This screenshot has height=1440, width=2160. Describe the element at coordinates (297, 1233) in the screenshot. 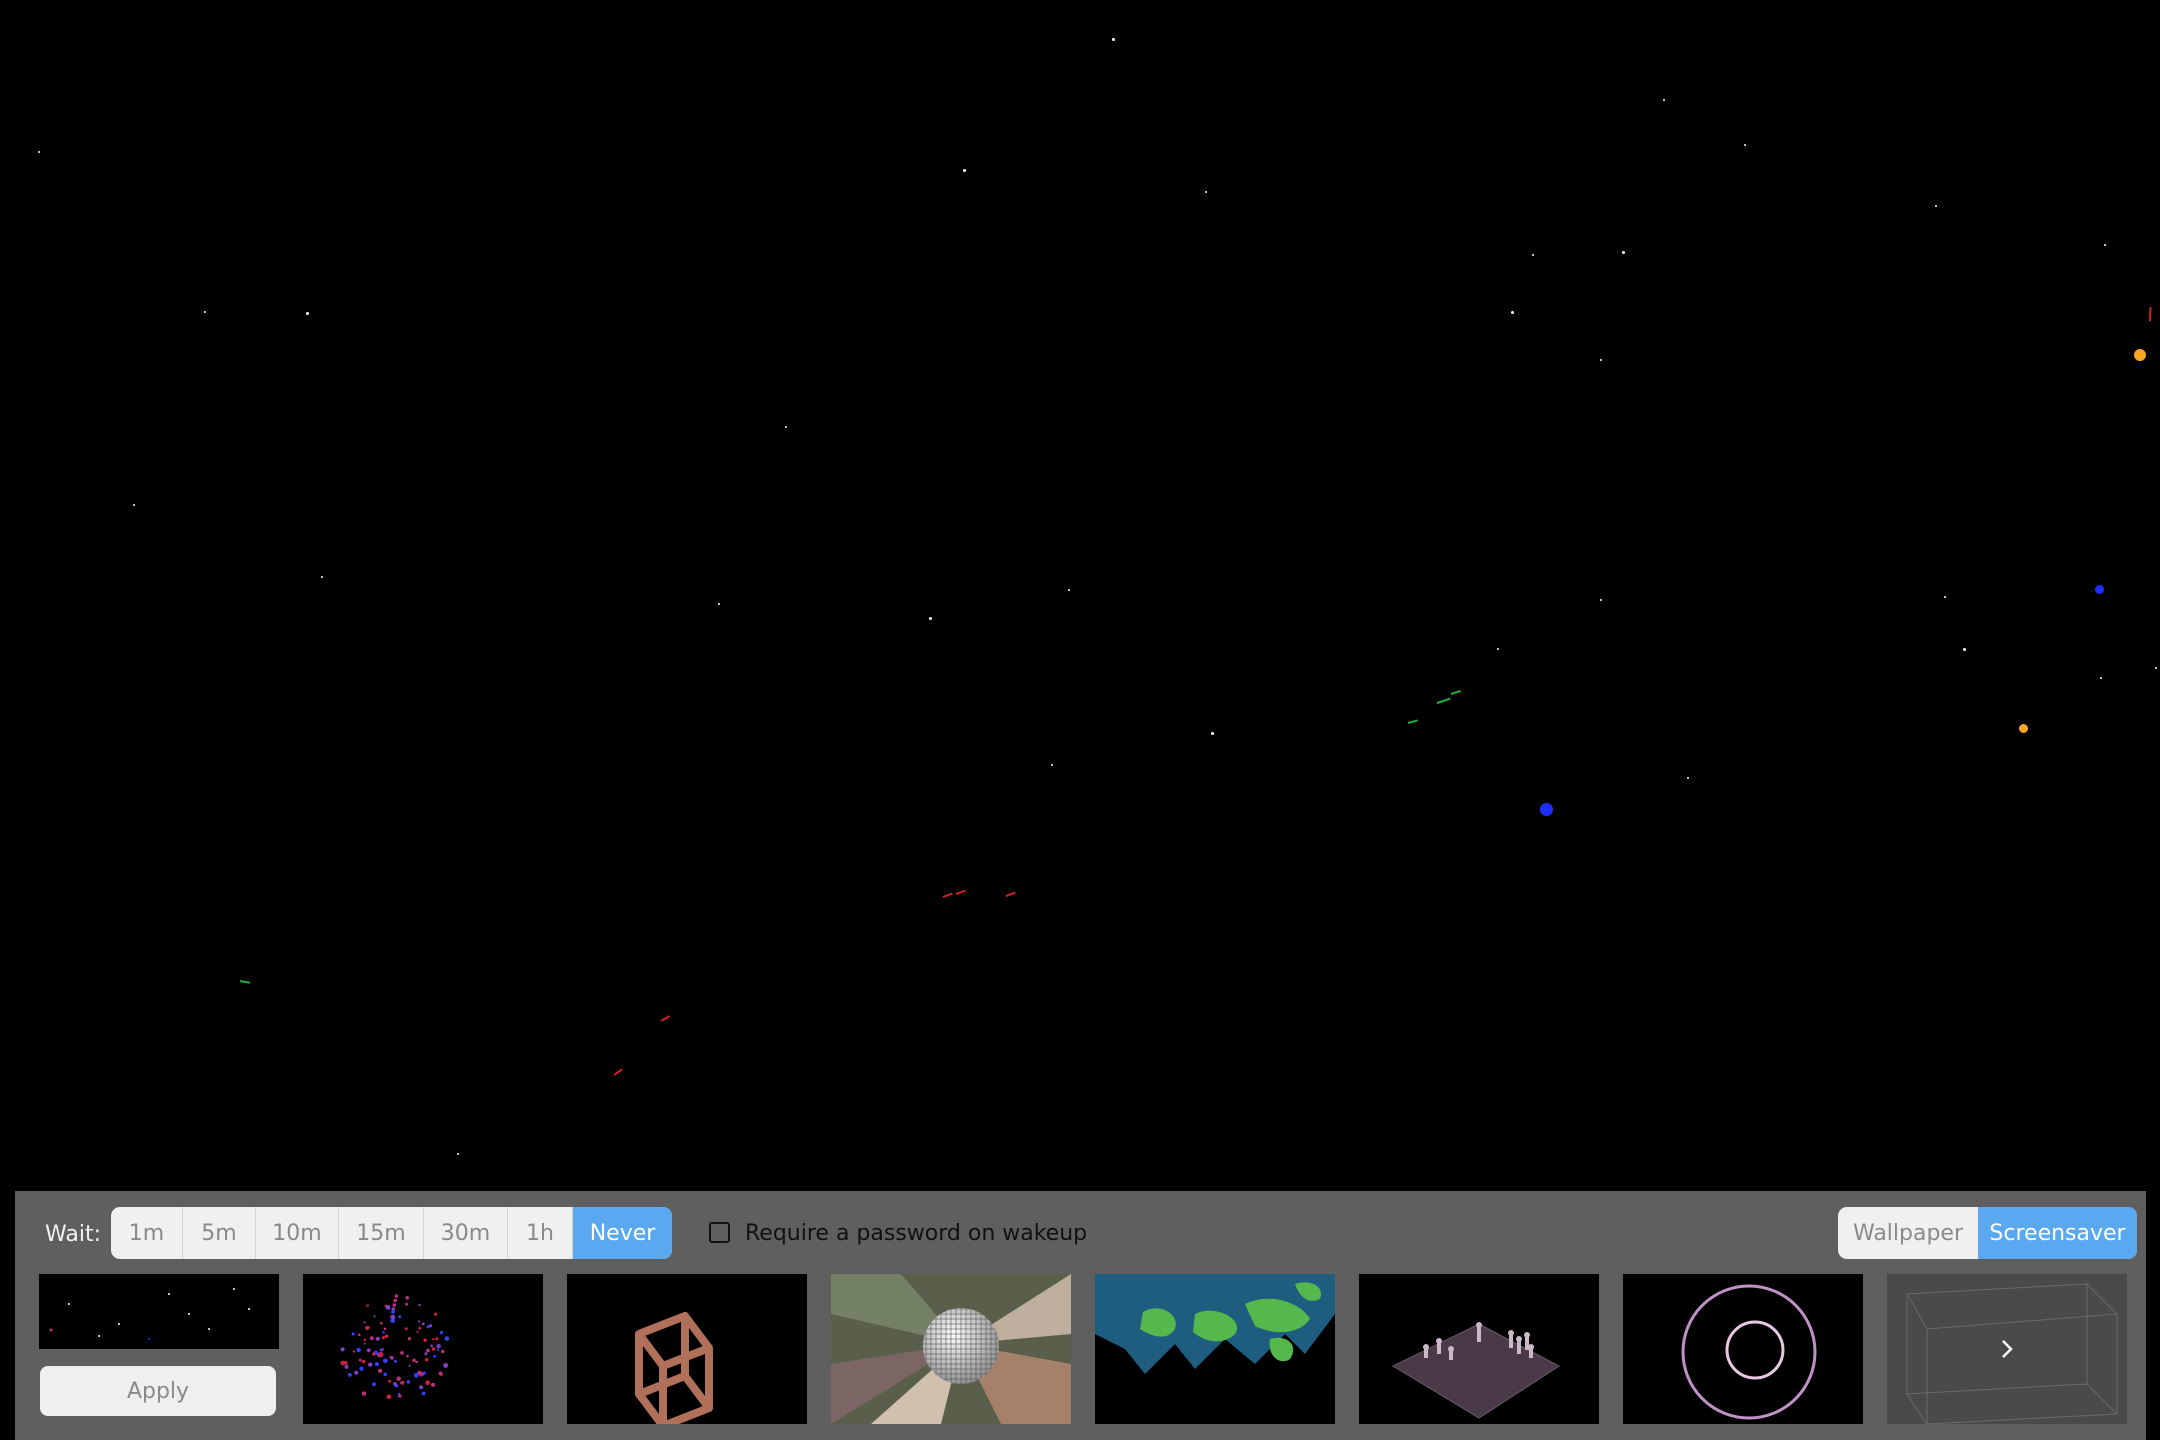

I see `wait-option-10m: 10m` at that location.